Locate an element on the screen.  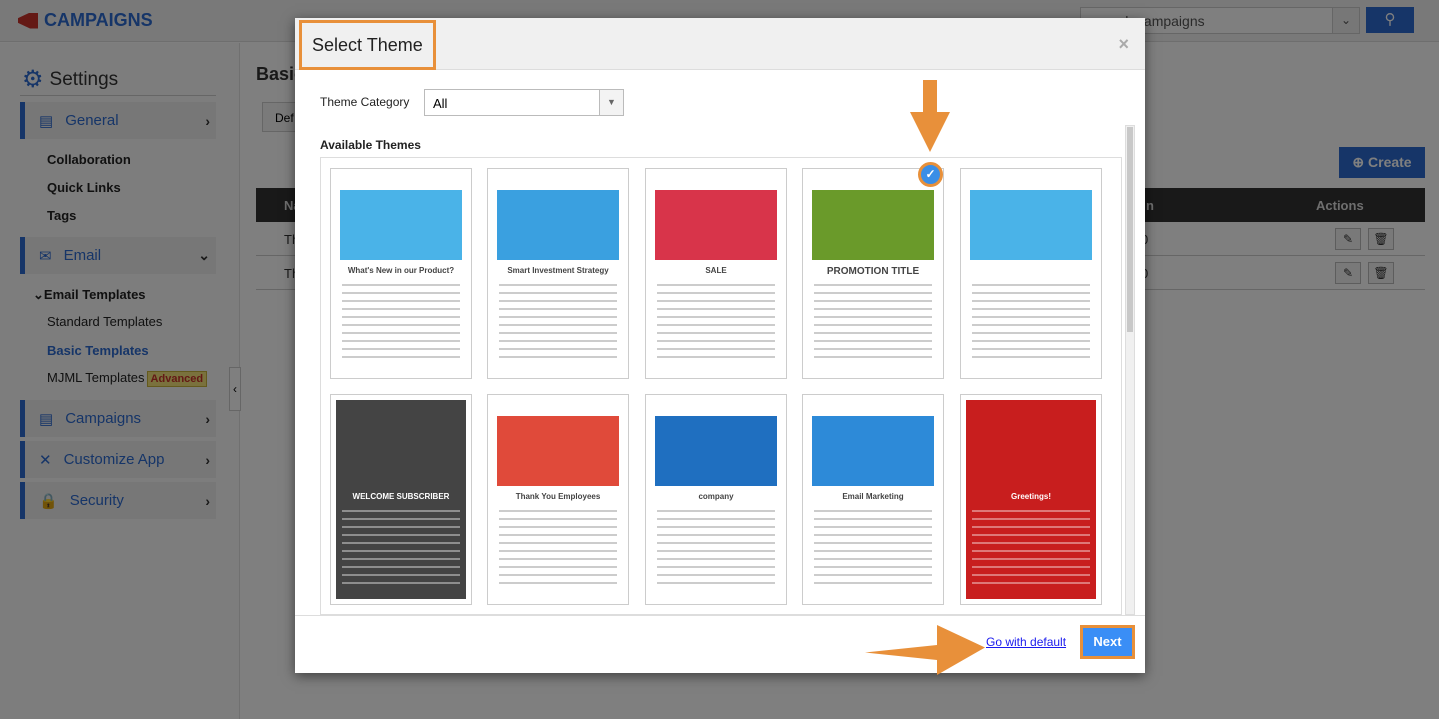
theme-card: What's New in our Product? is located at coordinates (401, 273).